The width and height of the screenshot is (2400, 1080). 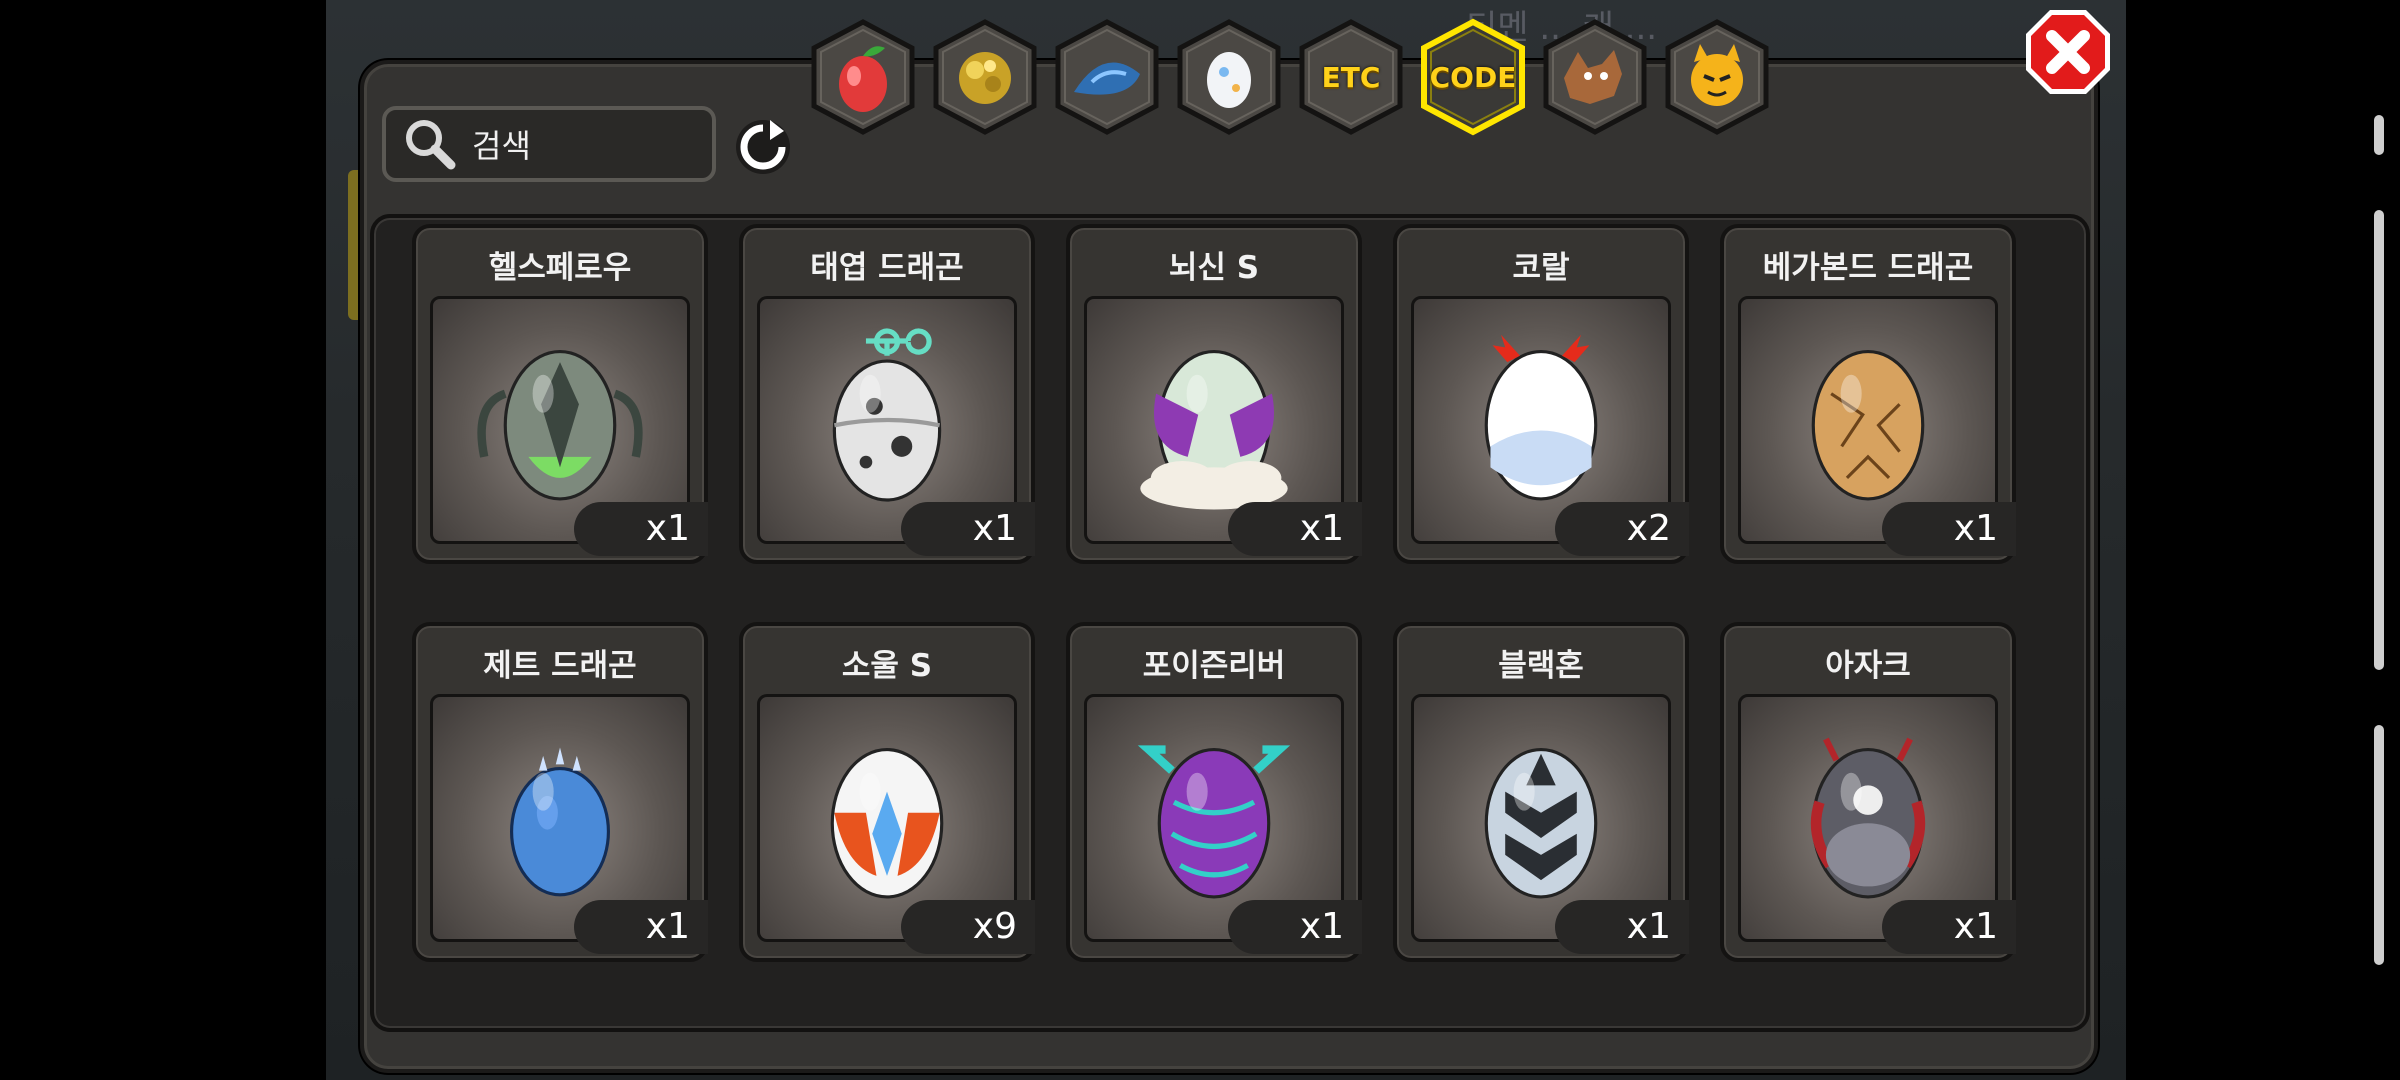 What do you see at coordinates (431, 145) in the screenshot?
I see `search-icon` at bounding box center [431, 145].